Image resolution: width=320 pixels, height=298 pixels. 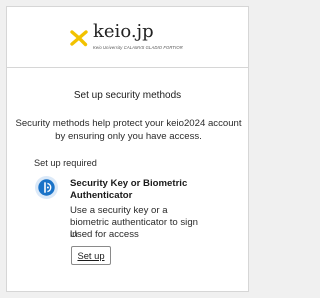 I want to click on setup-button: Set up, so click(x=91, y=255).